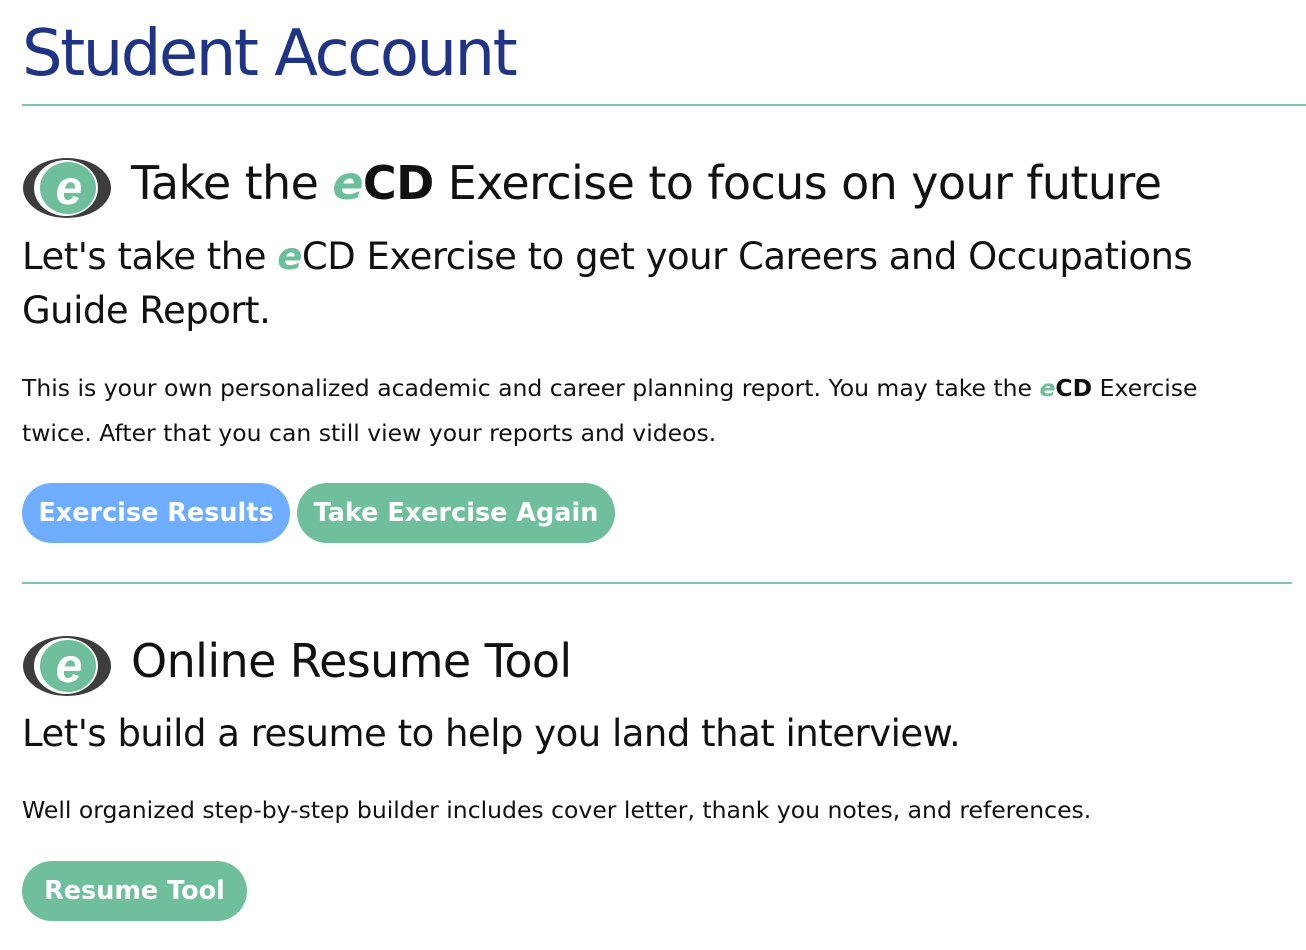 The image size is (1306, 950). Describe the element at coordinates (456, 513) in the screenshot. I see `take-exercise-again-button: Take Exercise Again` at that location.